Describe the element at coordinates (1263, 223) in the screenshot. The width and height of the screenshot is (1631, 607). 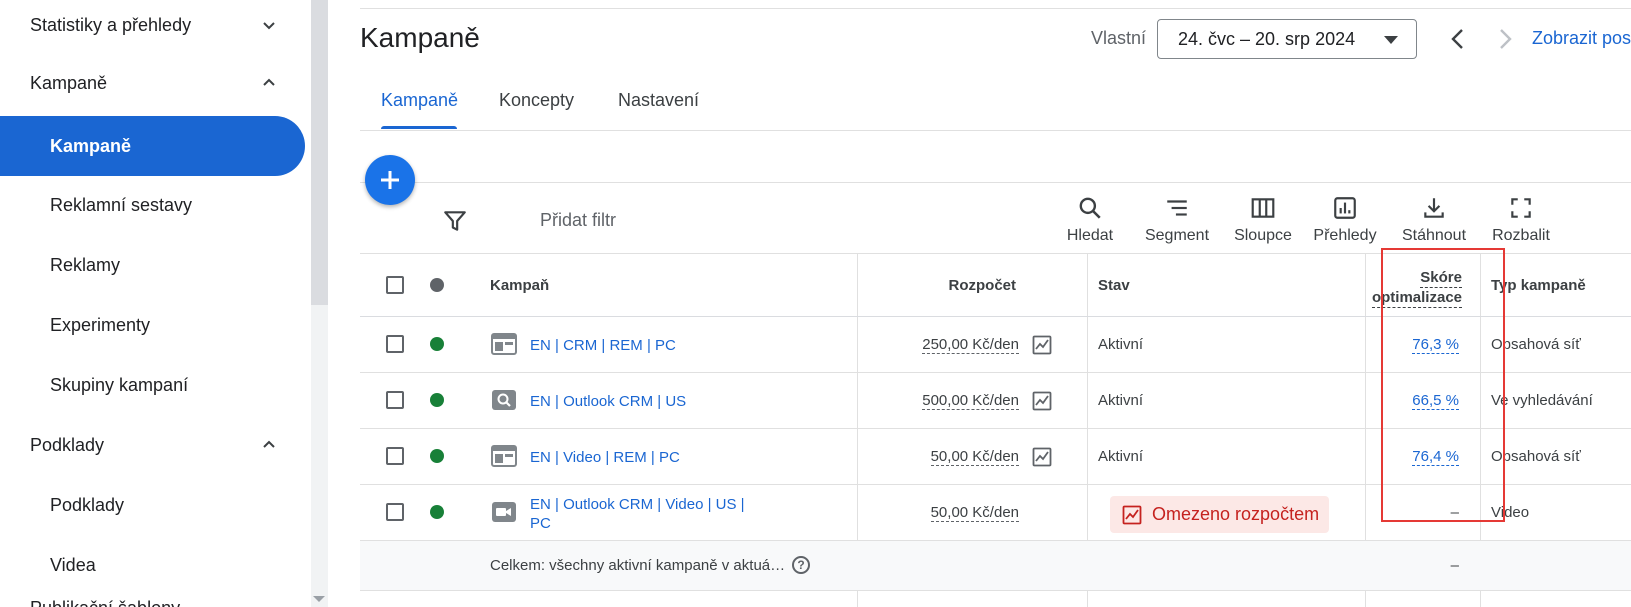
I see `columns-button: Sloupce` at that location.